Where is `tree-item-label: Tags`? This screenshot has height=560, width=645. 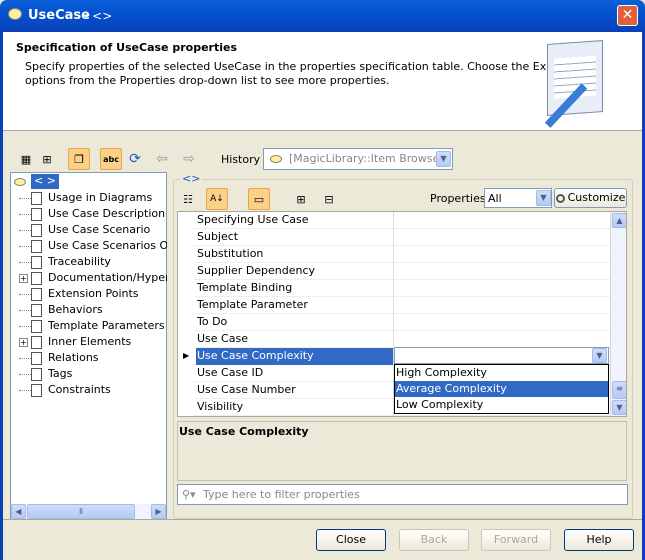 tree-item-label: Tags is located at coordinates (60, 373).